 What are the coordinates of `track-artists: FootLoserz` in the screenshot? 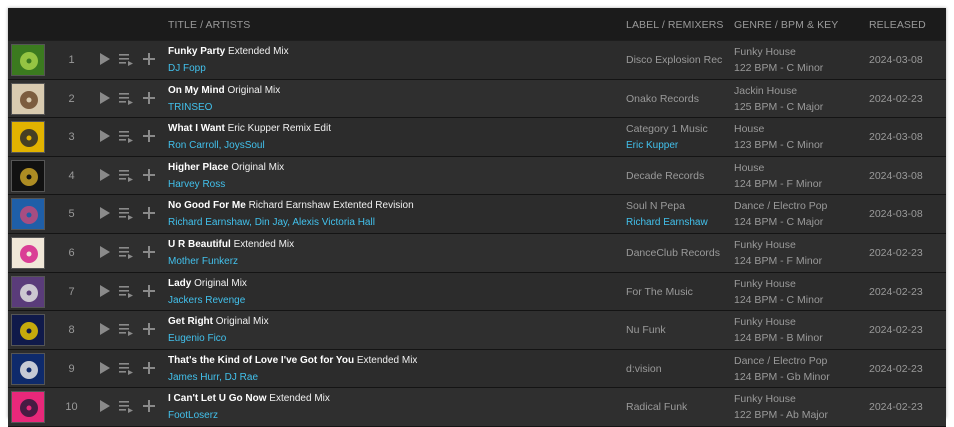 It's located at (193, 415).